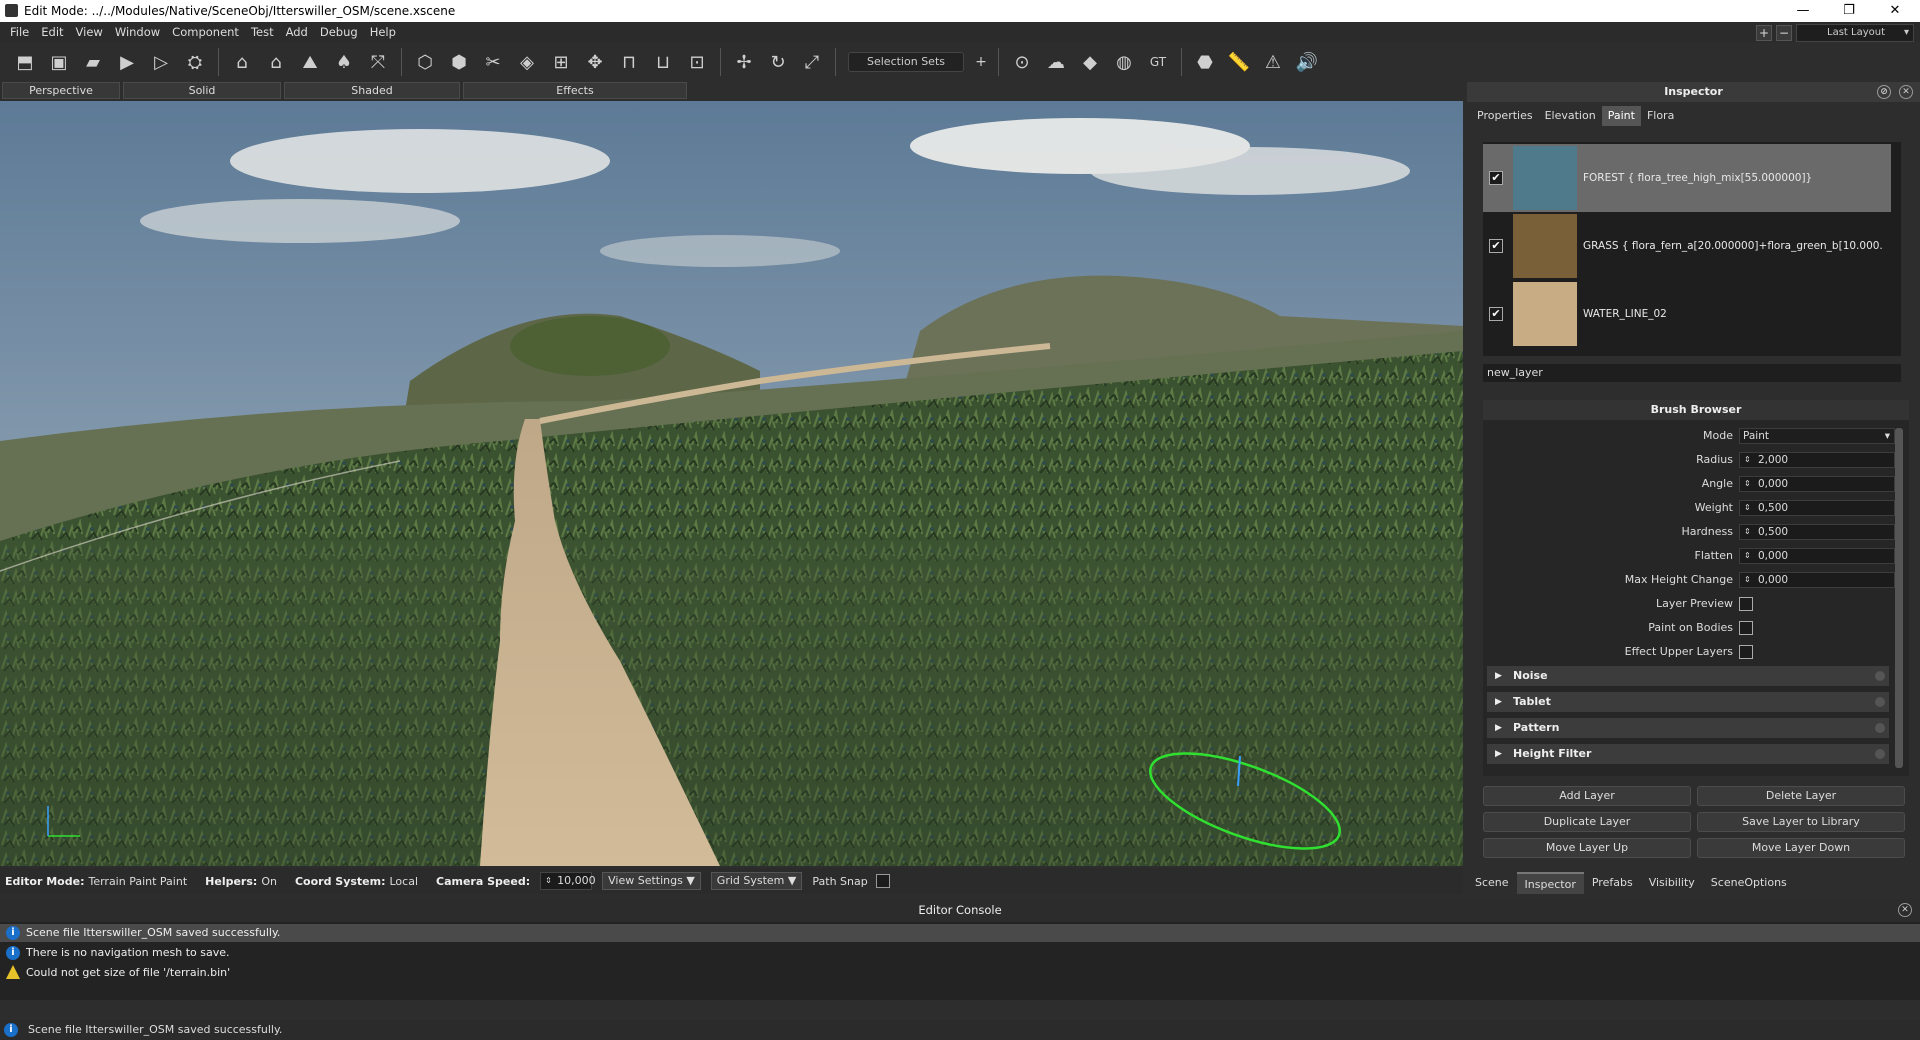 The image size is (1920, 1040). Describe the element at coordinates (19, 32) in the screenshot. I see `menu-file: File` at that location.